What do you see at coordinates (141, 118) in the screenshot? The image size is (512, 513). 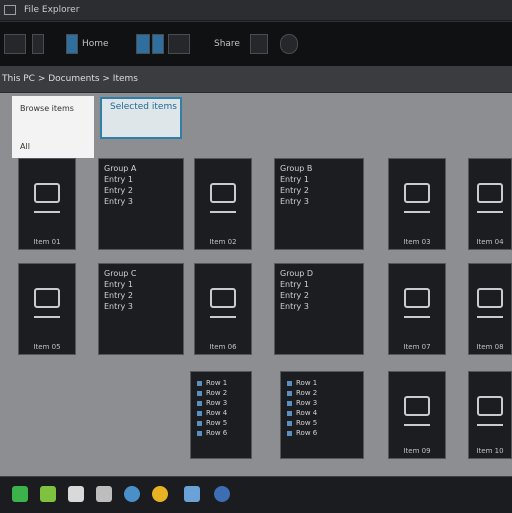 I see `tab-selected-items: Selected items` at bounding box center [141, 118].